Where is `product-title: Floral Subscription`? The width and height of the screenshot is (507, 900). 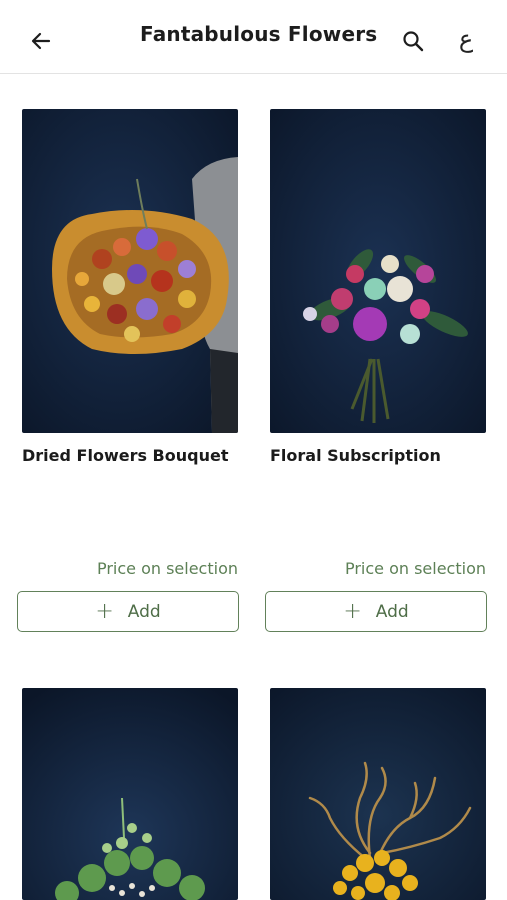
product-title: Floral Subscription is located at coordinates (355, 455).